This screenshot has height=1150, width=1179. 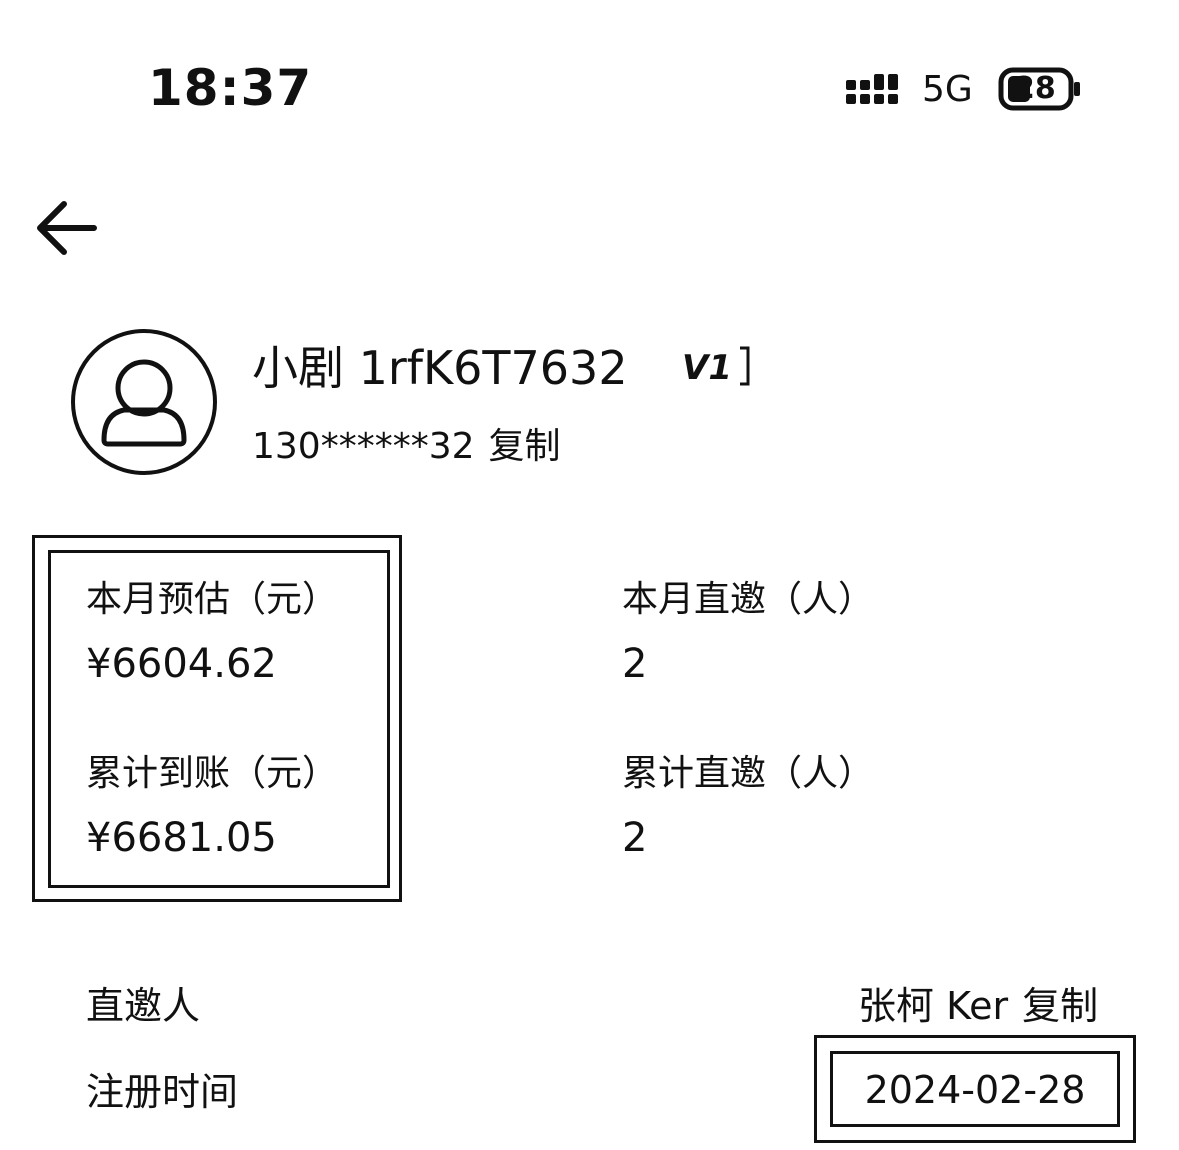 I want to click on month-estimate-value: ¥6604.62, so click(x=181, y=664).